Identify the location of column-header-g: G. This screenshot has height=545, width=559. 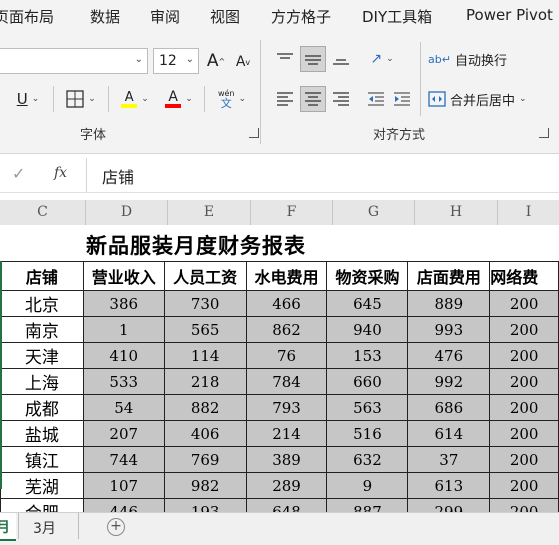
(374, 212).